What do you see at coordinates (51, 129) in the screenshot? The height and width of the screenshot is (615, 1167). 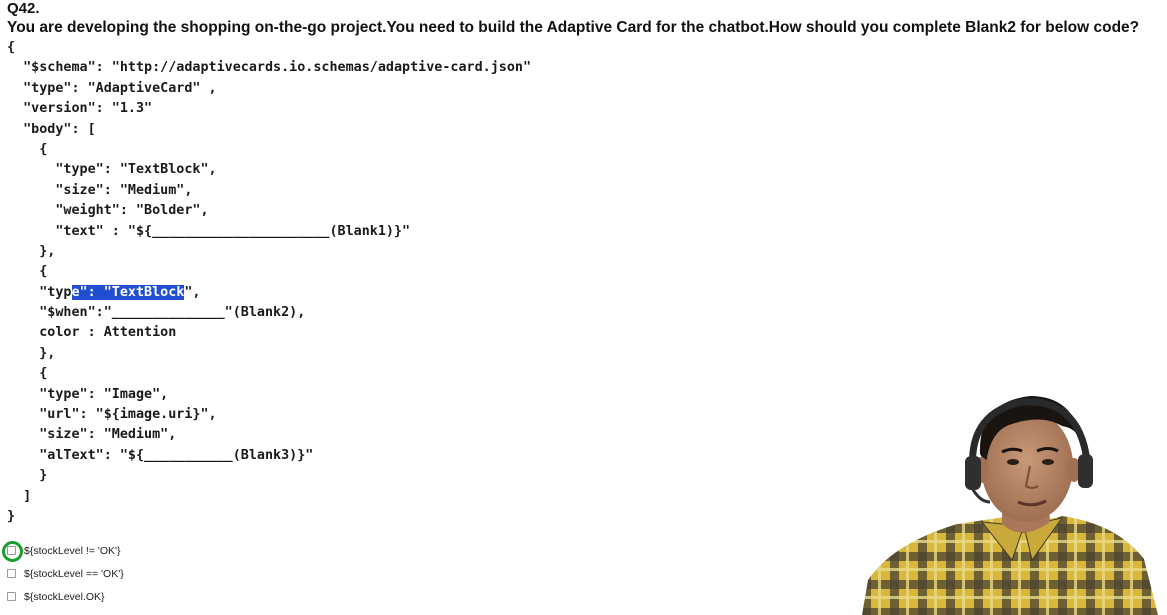 I see `code-line: "body": [` at bounding box center [51, 129].